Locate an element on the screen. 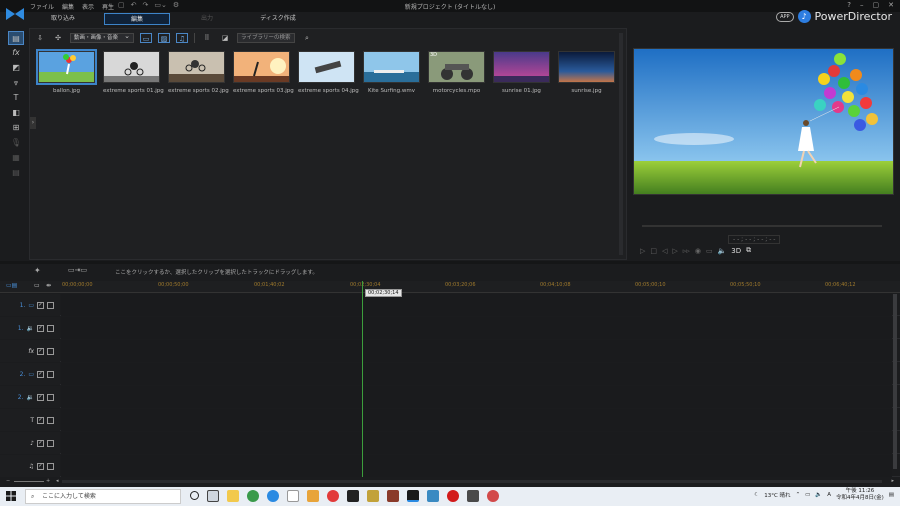 The width and height of the screenshot is (900, 506). display-mode-icon: ▭ is located at coordinates (709, 251).